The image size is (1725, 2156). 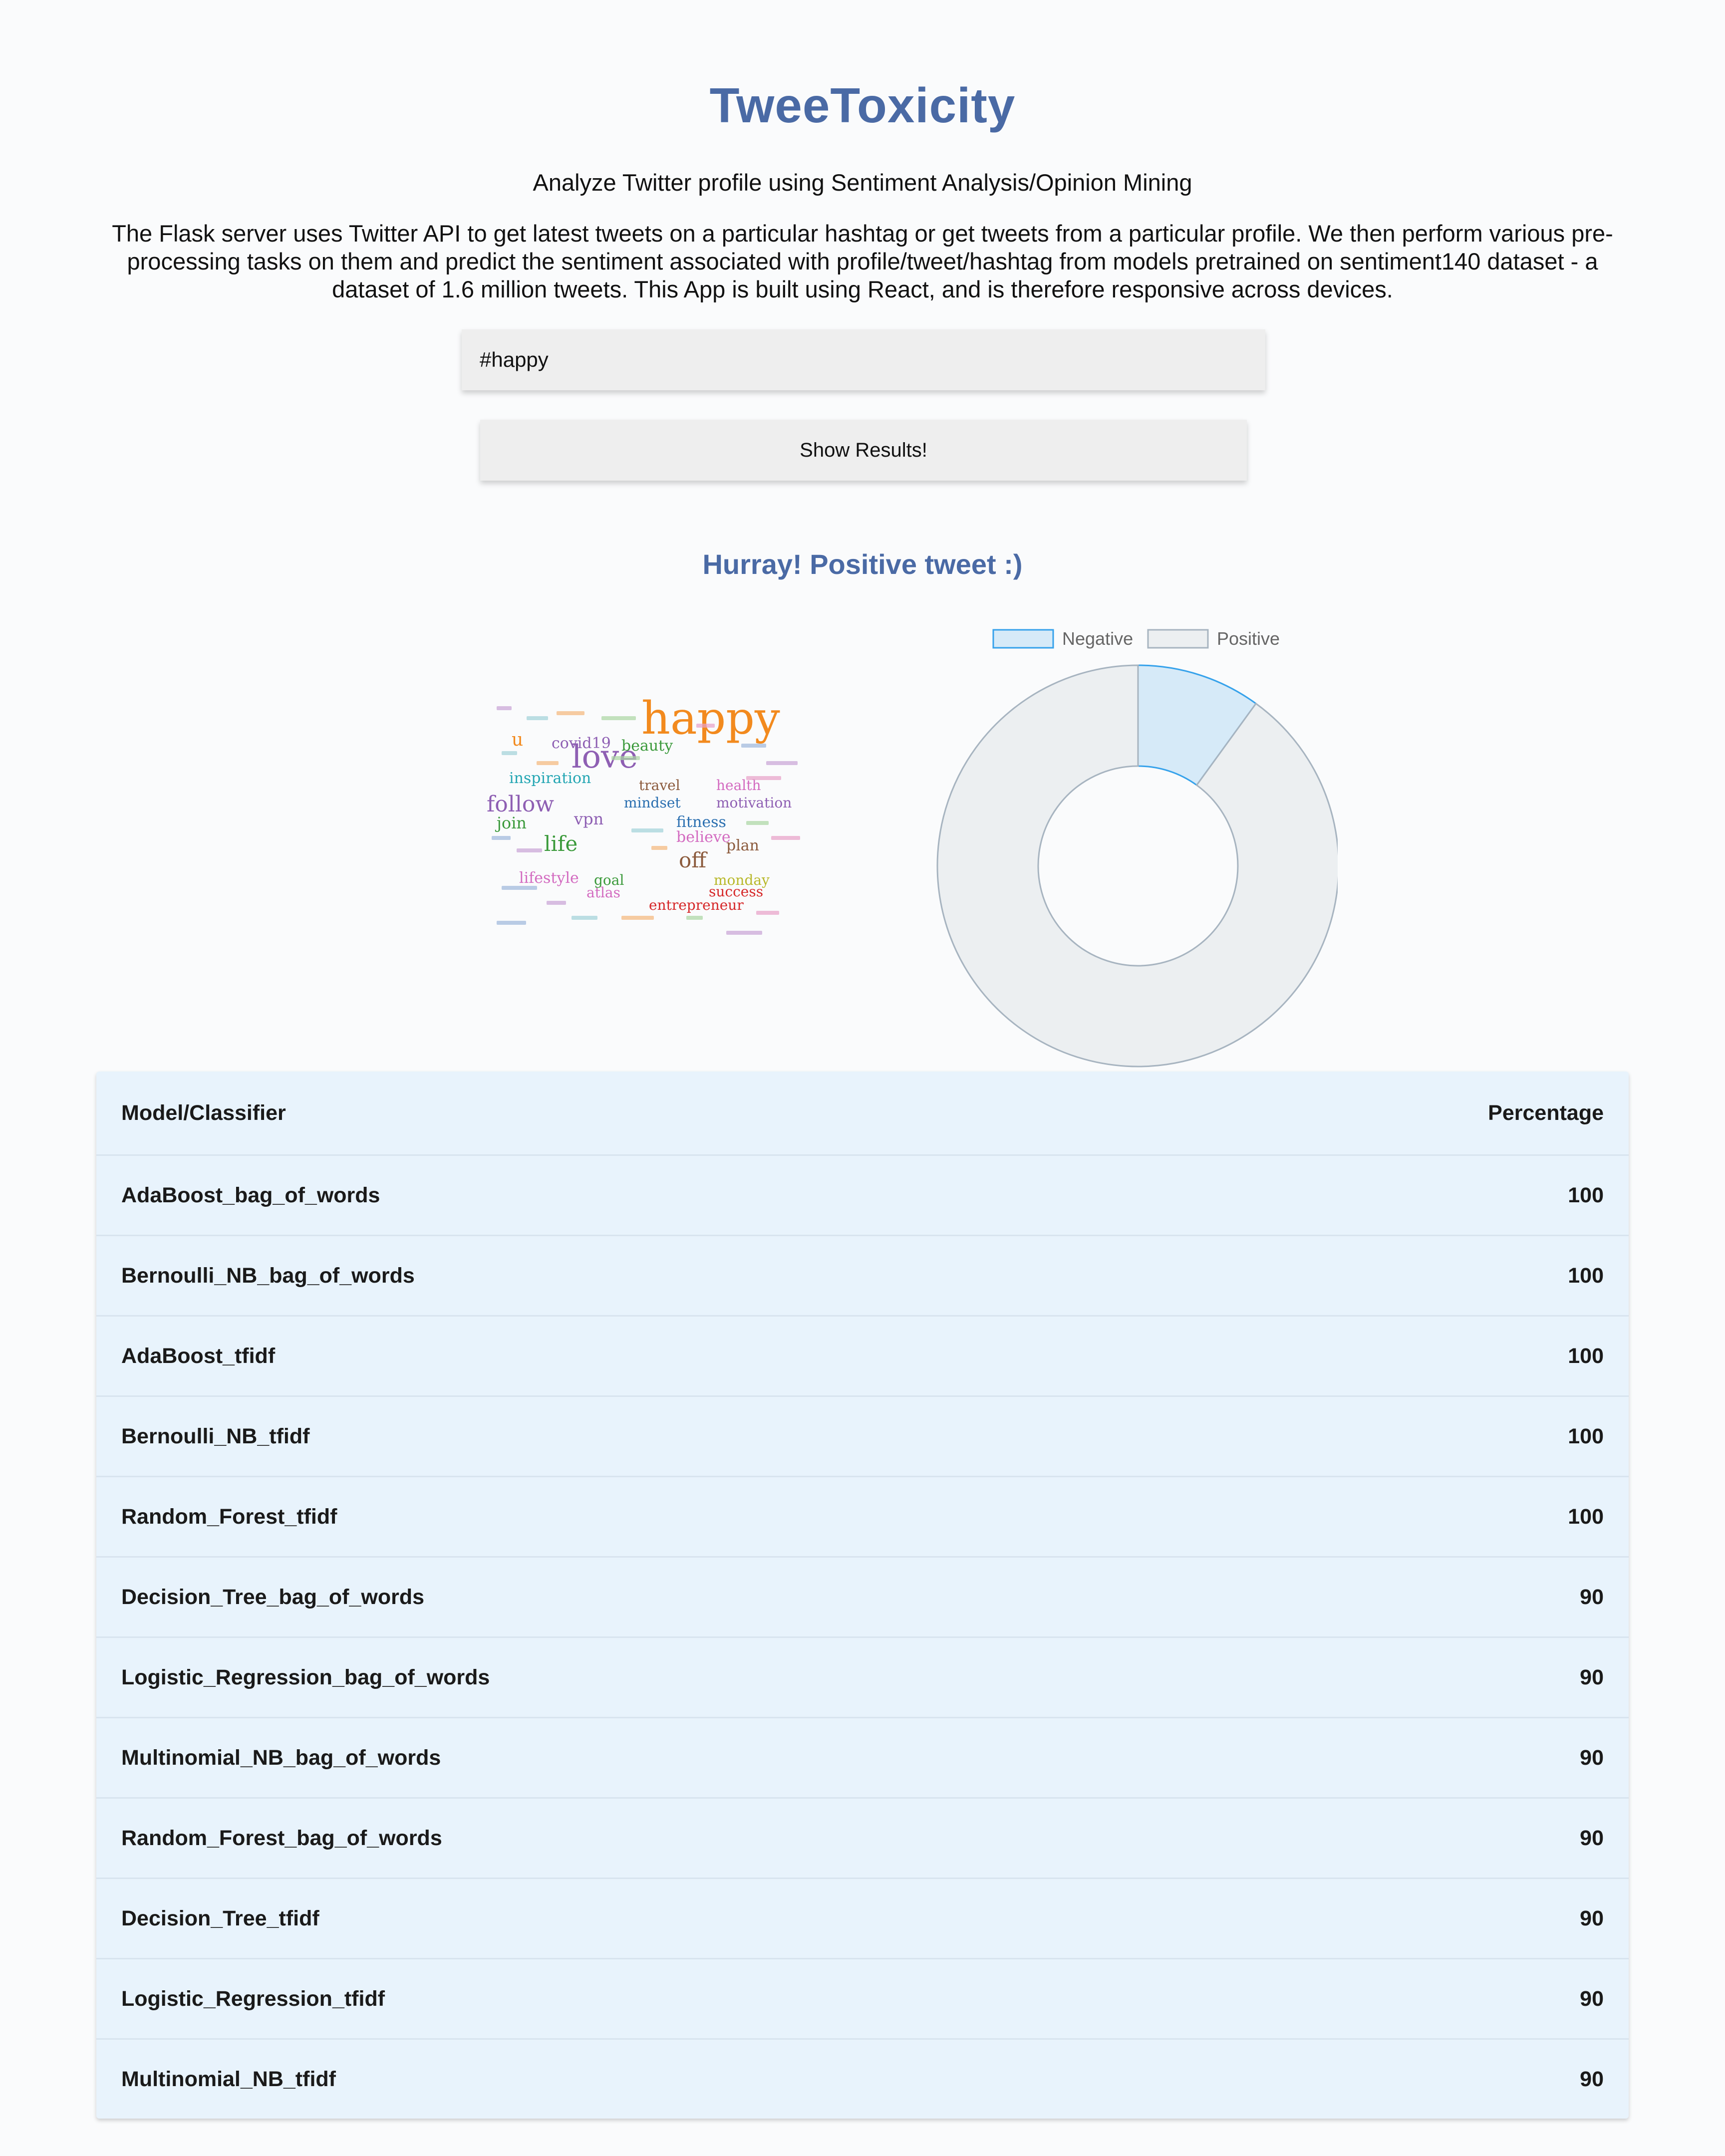 What do you see at coordinates (645, 1356) in the screenshot?
I see `model-name-cell: AdaBoost_tfidf` at bounding box center [645, 1356].